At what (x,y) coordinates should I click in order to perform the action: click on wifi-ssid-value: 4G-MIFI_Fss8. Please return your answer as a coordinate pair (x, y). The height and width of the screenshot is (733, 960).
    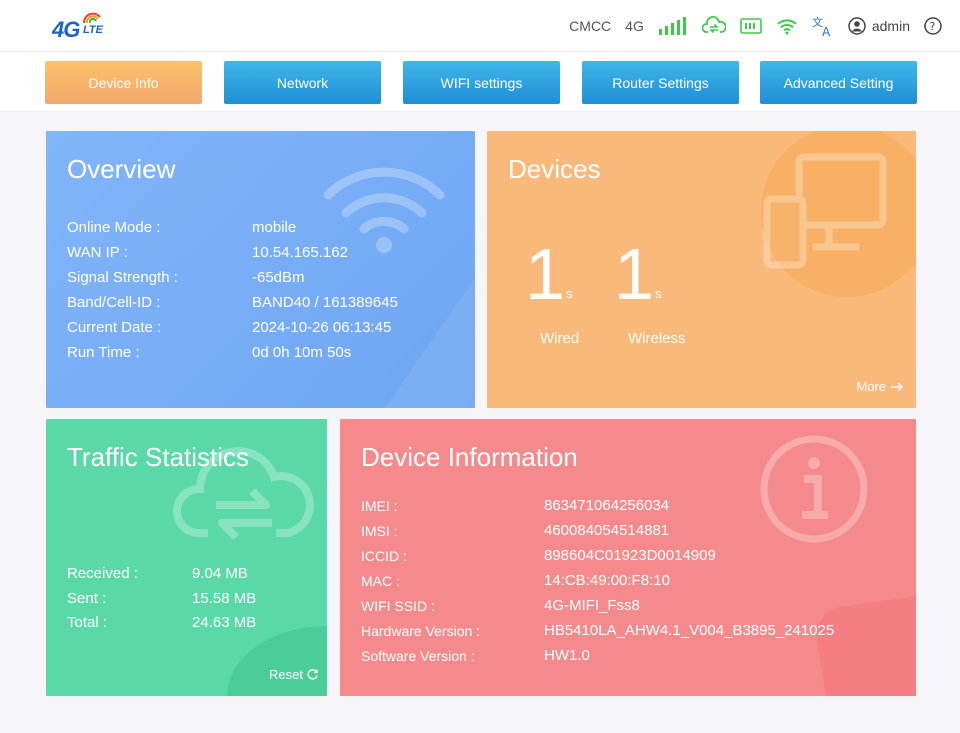
    Looking at the image, I should click on (592, 605).